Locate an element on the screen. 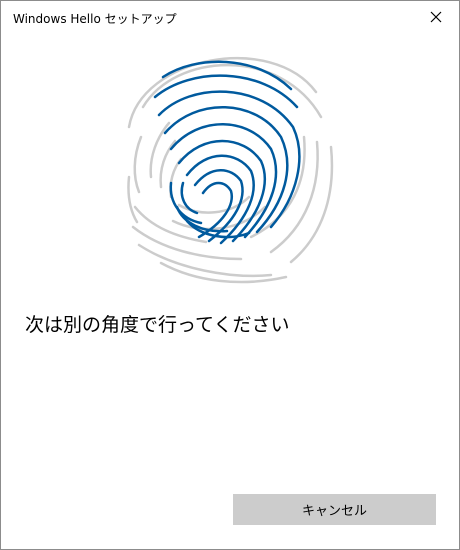  title-bar: Windows Hello セットアップ is located at coordinates (230, 17).